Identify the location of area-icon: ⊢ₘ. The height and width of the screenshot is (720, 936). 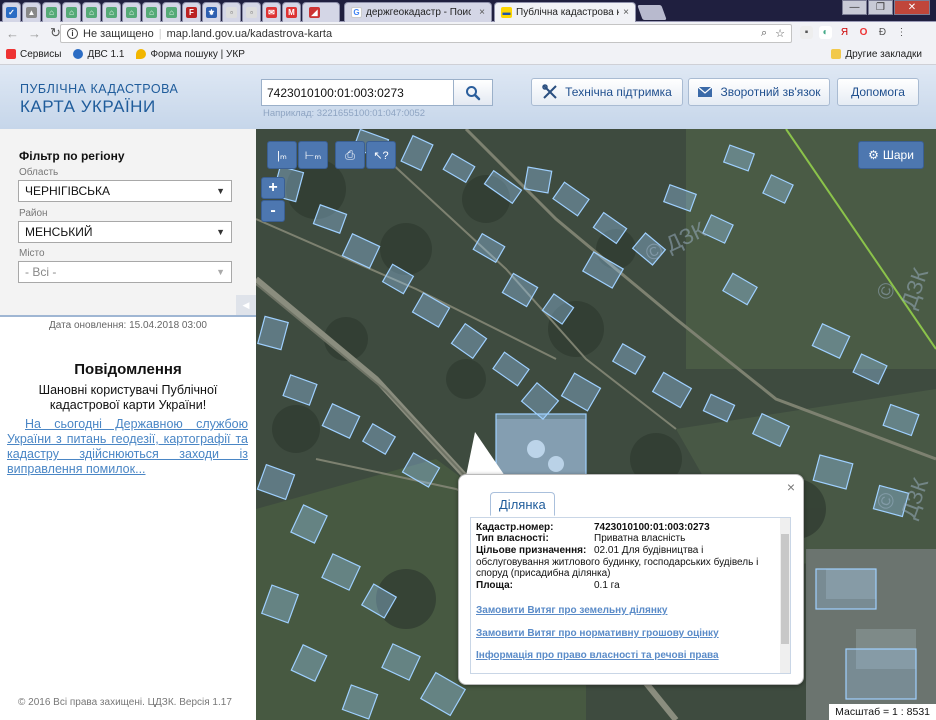
(313, 155).